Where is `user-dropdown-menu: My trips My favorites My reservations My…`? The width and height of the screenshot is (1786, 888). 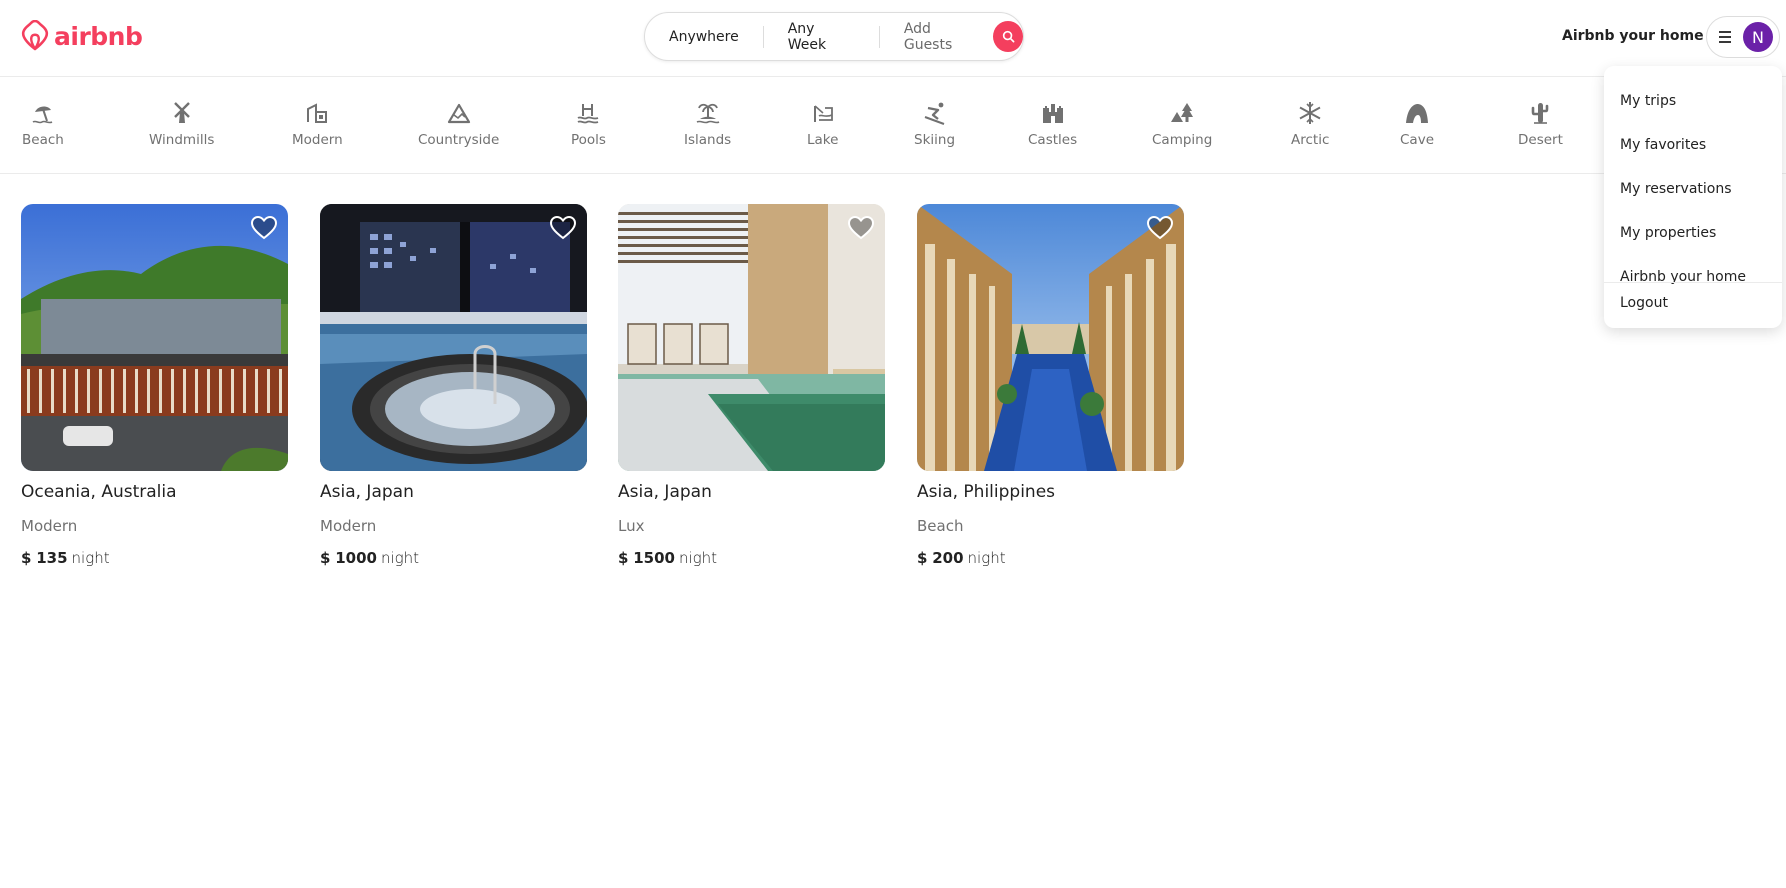 user-dropdown-menu: My trips My favorites My reservations My… is located at coordinates (1693, 197).